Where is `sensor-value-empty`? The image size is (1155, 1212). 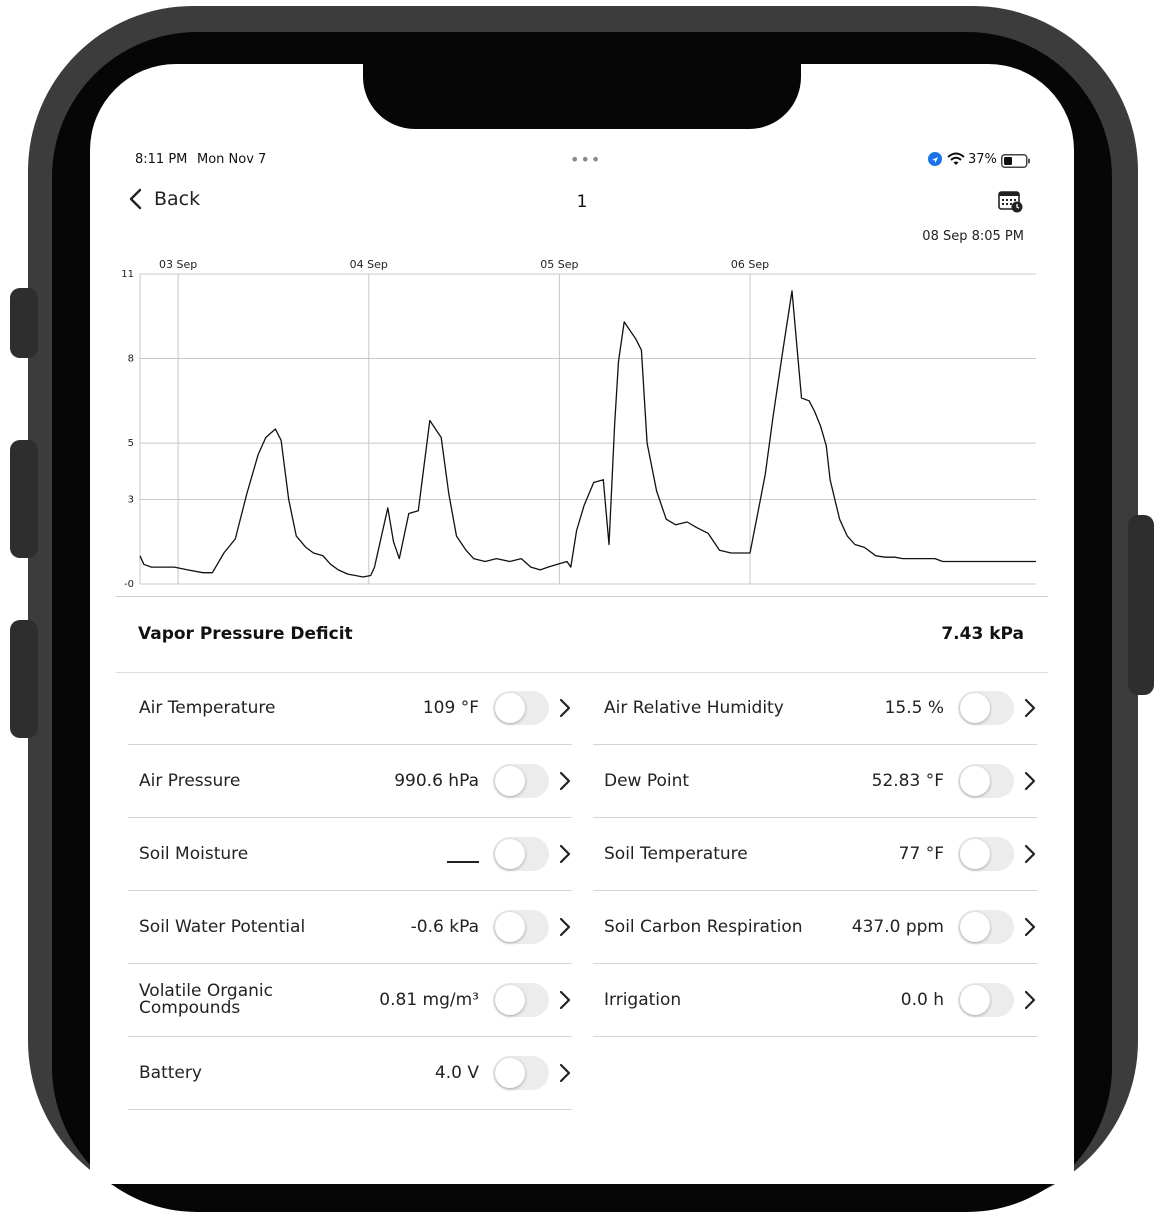
sensor-value-empty is located at coordinates (463, 854).